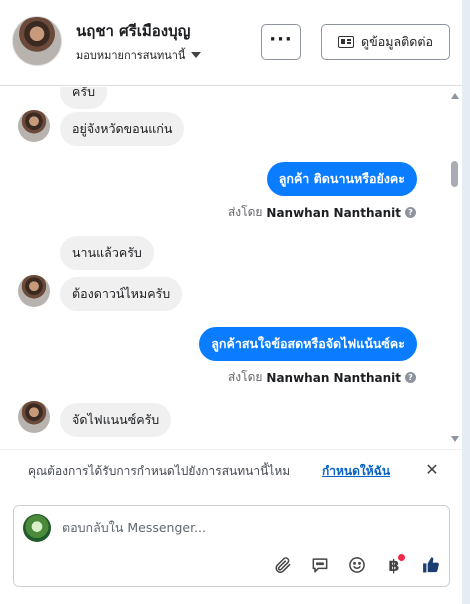  I want to click on contact-name: นฤชา ศรีเมืองบุญ, so click(133, 31).